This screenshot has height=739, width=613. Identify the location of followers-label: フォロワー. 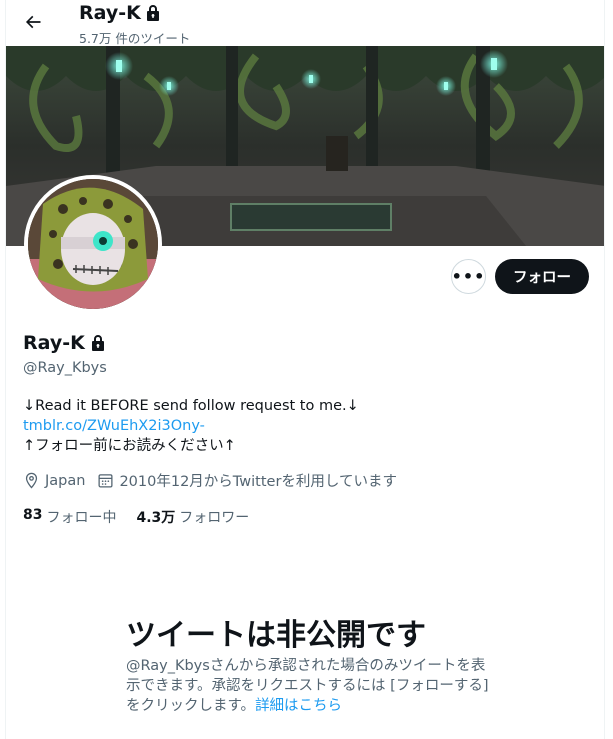
(214, 518).